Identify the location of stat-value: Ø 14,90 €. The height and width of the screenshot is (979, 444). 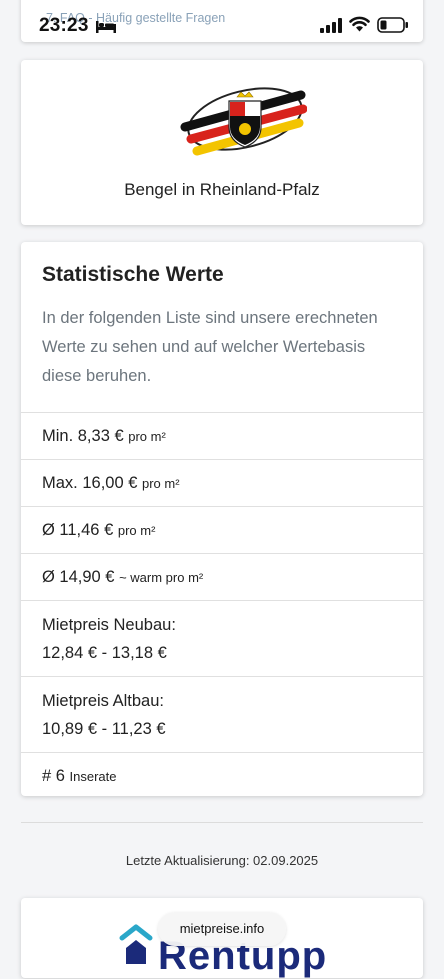
(78, 577).